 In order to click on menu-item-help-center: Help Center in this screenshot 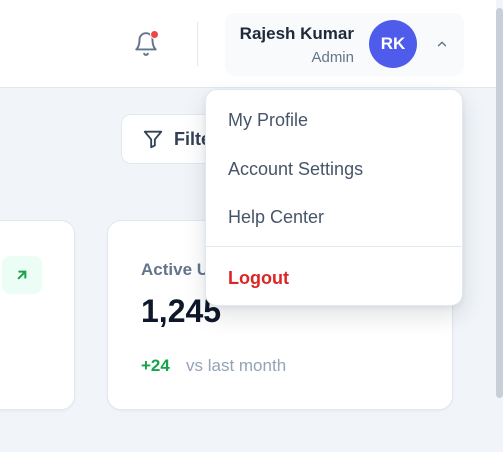, I will do `click(334, 217)`.